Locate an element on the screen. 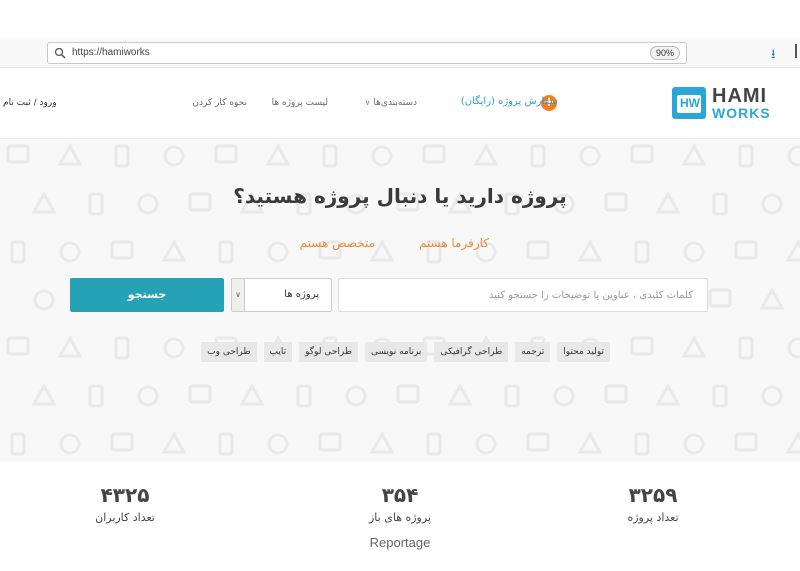 This screenshot has width=800, height=571. address-bar: https://hamiworks 90% is located at coordinates (367, 53).